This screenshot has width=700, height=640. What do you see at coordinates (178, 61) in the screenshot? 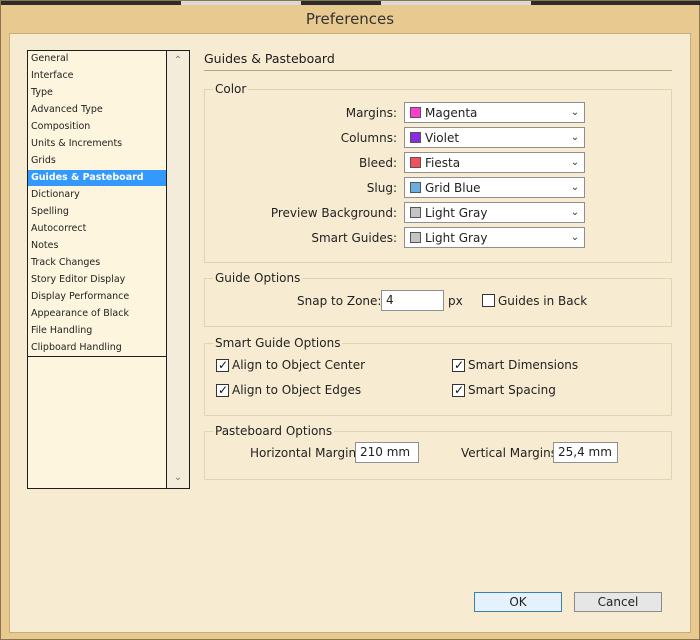
I see `chevron-up-icon: ⌃` at bounding box center [178, 61].